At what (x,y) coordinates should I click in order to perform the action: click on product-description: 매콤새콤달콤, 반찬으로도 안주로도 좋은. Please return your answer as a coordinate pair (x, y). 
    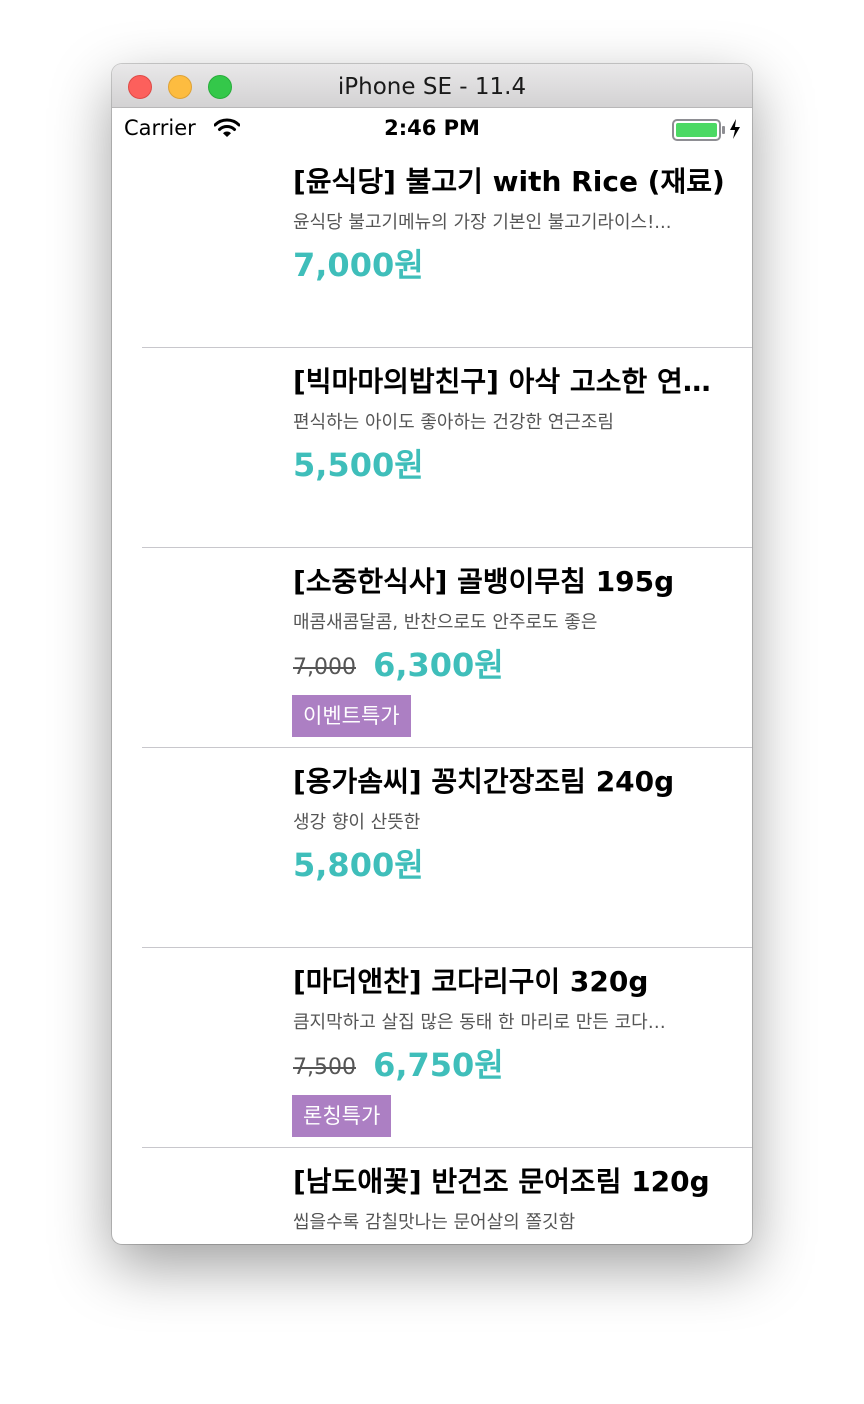
    Looking at the image, I should click on (445, 622).